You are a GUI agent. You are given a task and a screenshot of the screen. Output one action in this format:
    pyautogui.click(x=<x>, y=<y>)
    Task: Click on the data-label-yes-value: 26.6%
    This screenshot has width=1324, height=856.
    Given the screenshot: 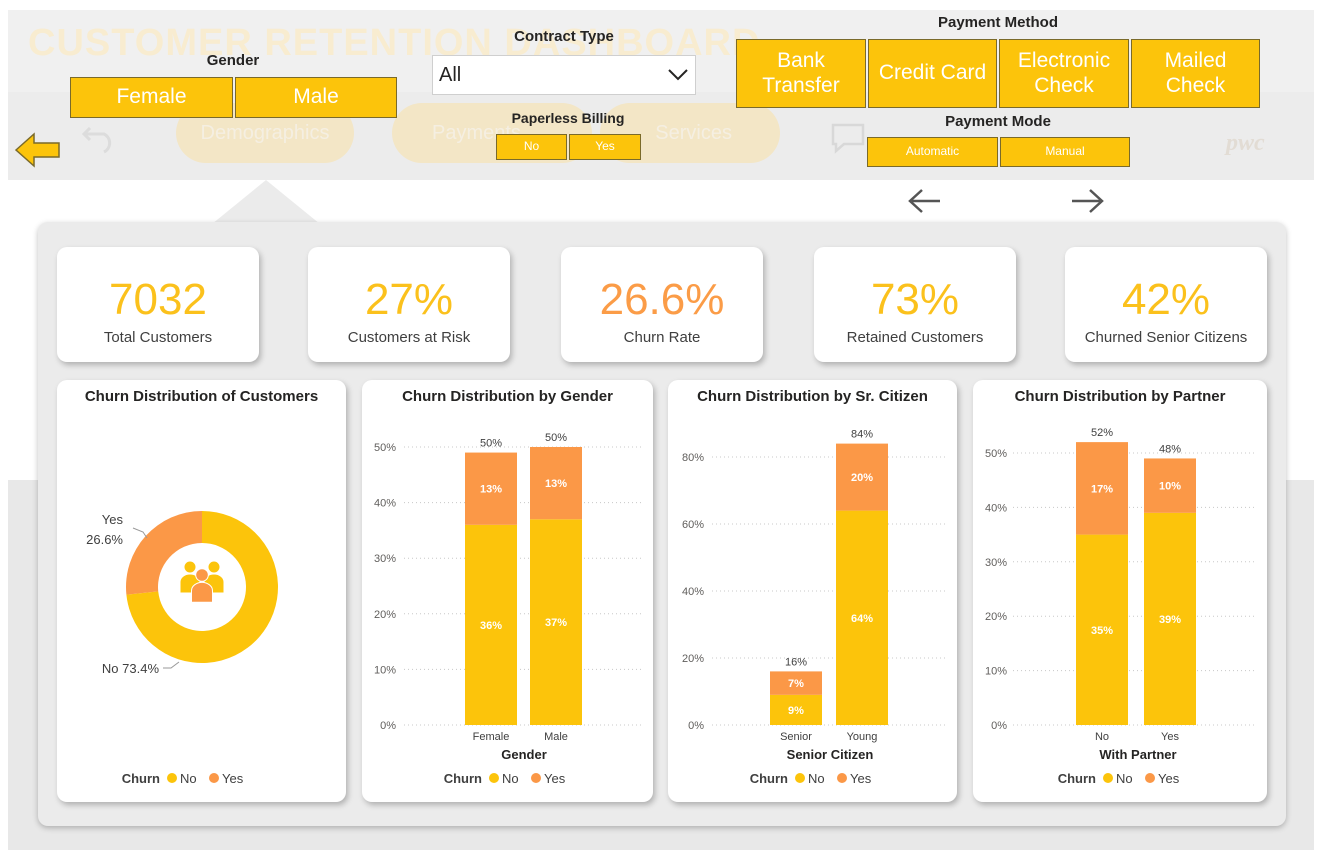 What is the action you would take?
    pyautogui.click(x=104, y=539)
    